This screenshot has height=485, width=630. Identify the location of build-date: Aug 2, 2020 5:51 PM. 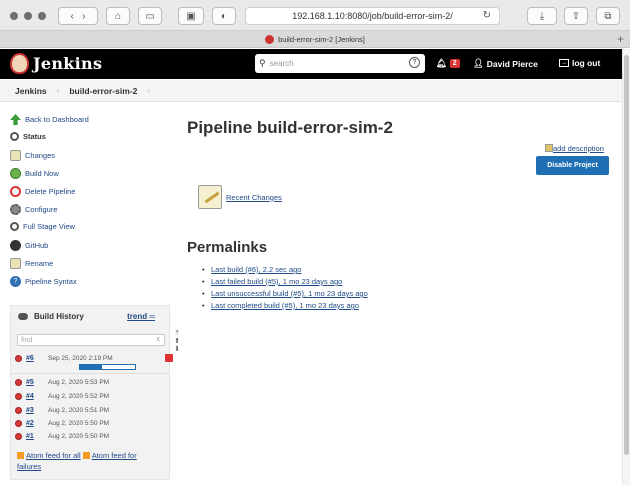
(78, 410).